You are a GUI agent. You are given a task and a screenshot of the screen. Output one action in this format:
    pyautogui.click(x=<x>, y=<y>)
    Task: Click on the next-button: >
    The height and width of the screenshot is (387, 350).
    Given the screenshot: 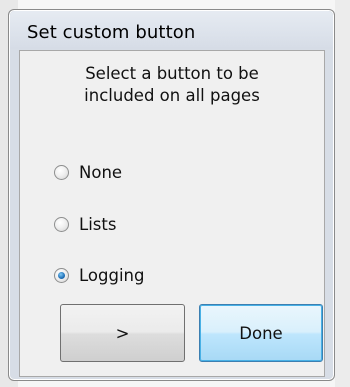 What is the action you would take?
    pyautogui.click(x=122, y=333)
    